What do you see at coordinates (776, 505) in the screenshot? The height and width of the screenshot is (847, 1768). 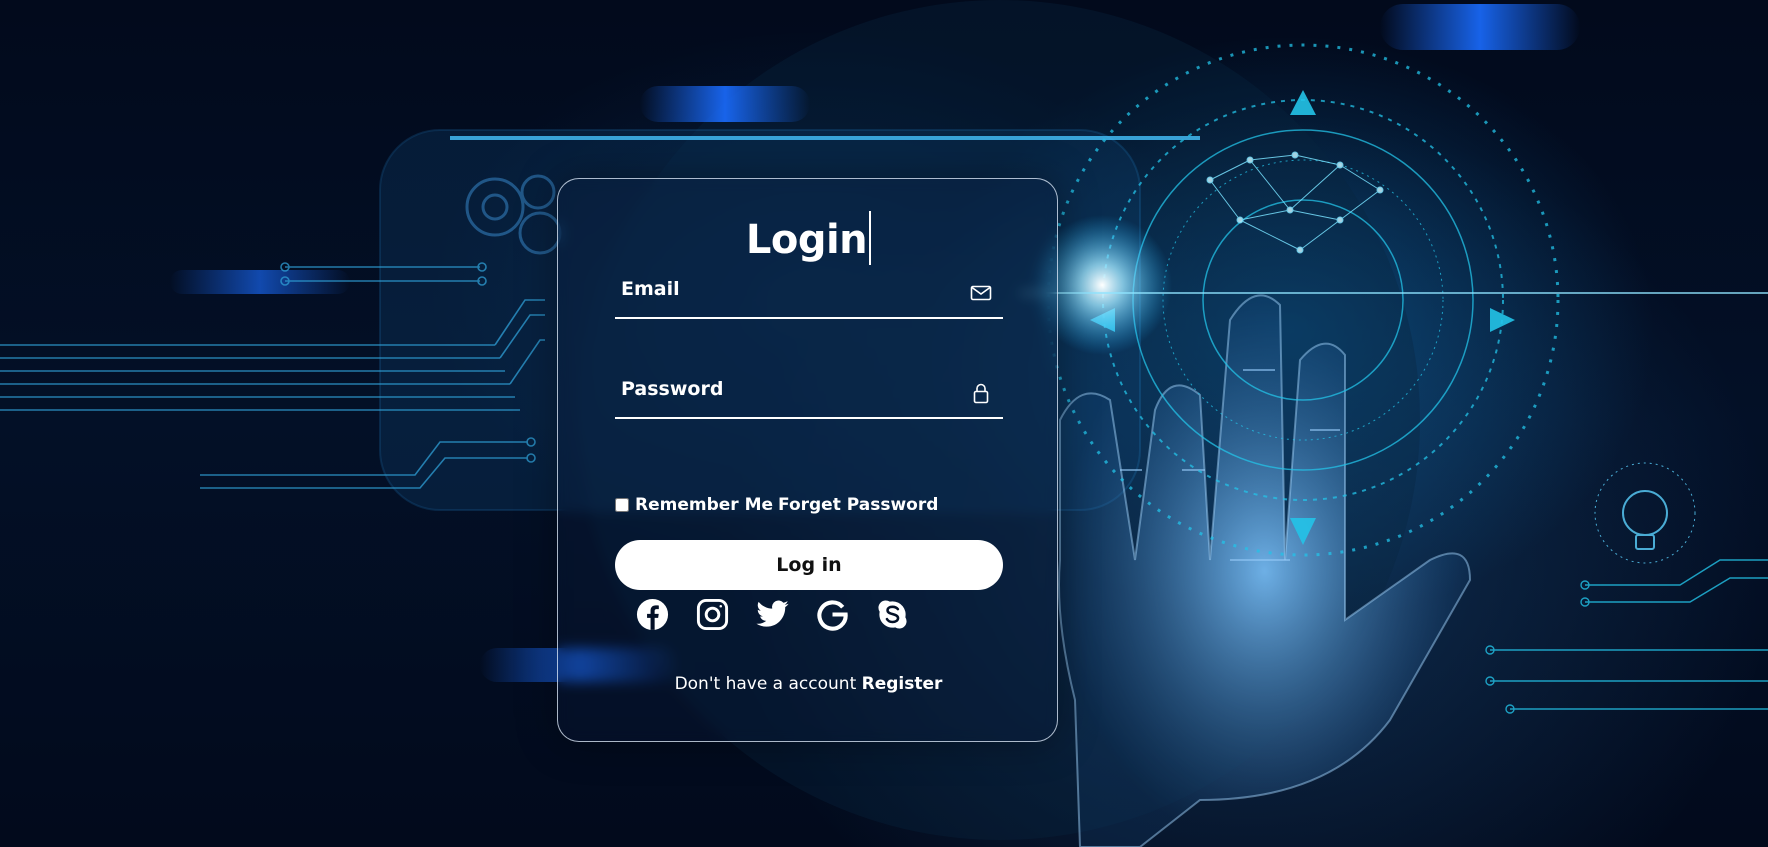 I see `remember-row: Remember Me Forget Password` at bounding box center [776, 505].